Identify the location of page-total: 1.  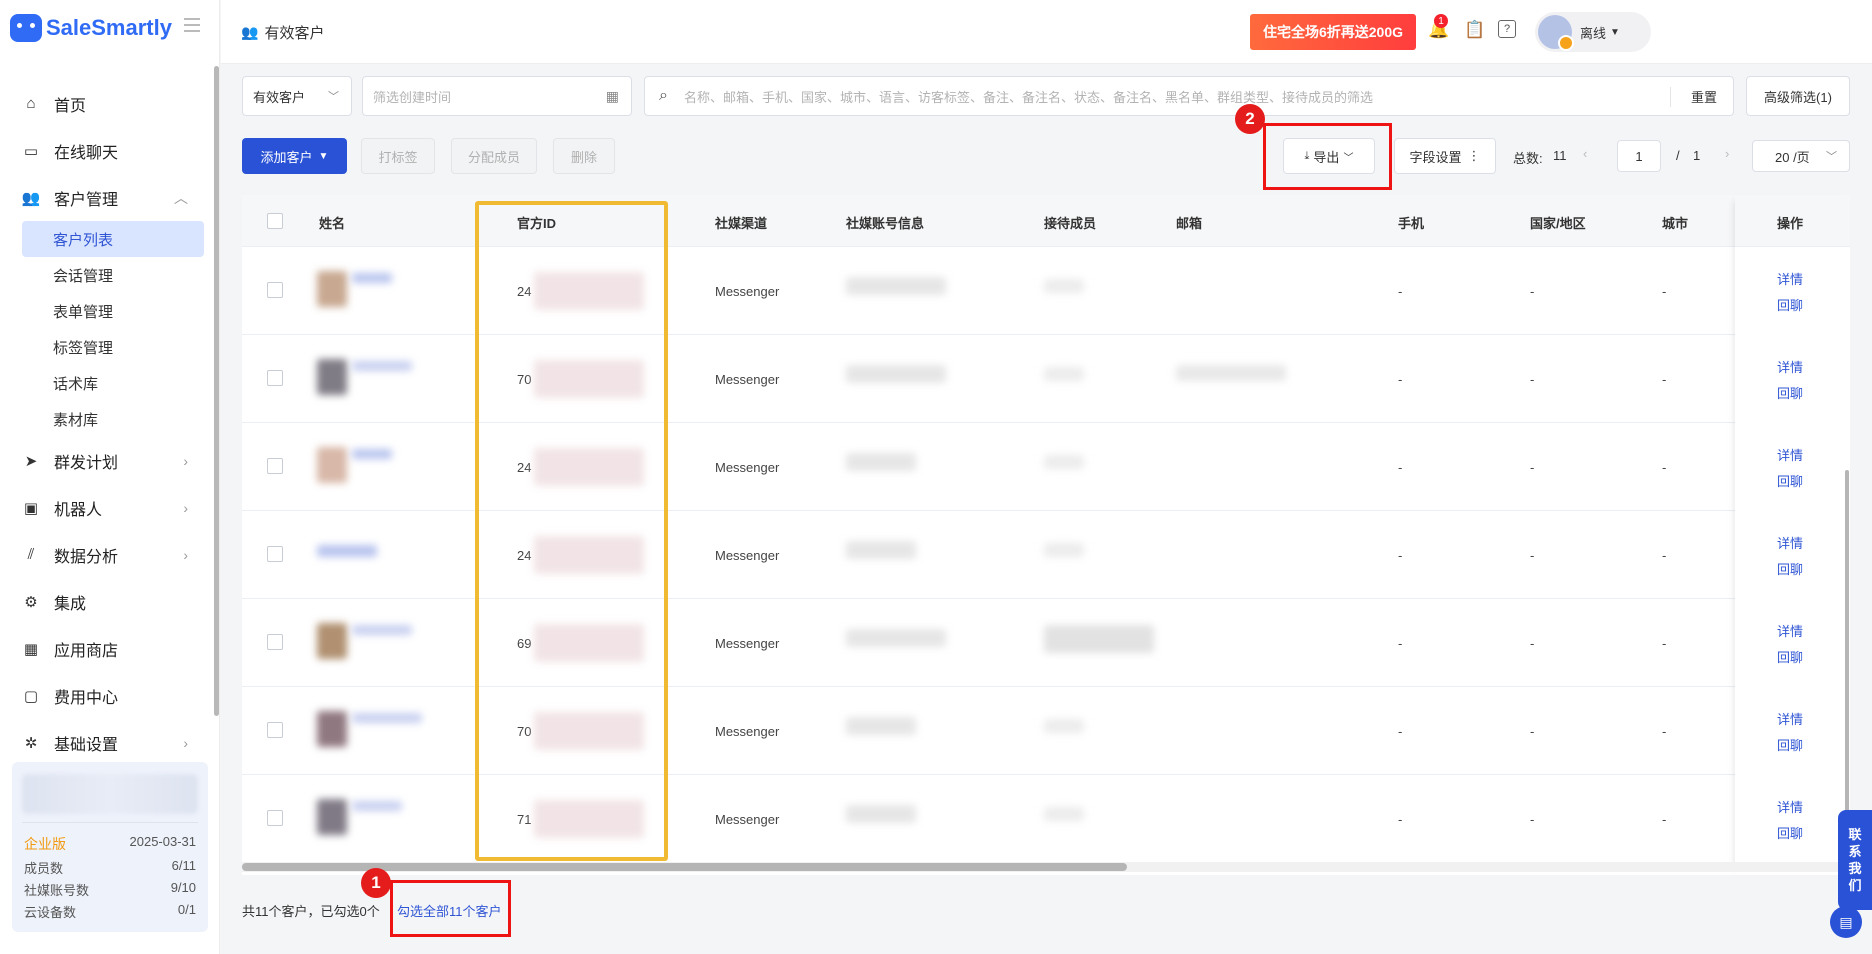
(1697, 155).